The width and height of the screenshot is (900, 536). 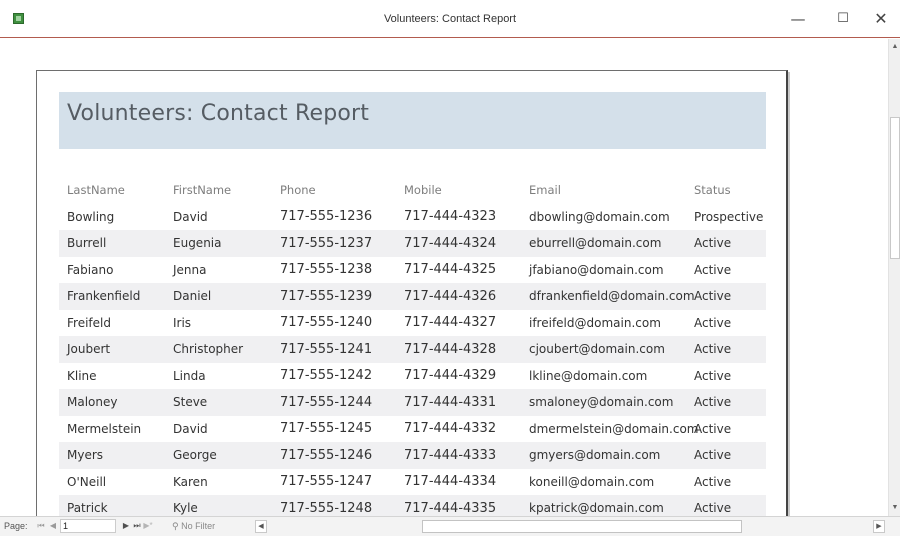 I want to click on cell-mobile: 717-444-4332, so click(x=450, y=429).